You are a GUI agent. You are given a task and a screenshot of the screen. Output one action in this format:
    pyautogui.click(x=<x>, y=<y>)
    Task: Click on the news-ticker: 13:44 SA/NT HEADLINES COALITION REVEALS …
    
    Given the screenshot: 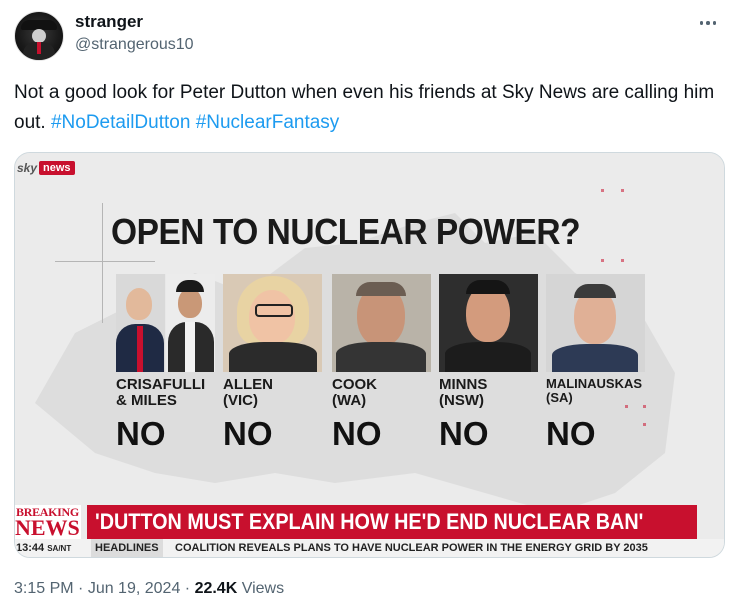 What is the action you would take?
    pyautogui.click(x=369, y=548)
    